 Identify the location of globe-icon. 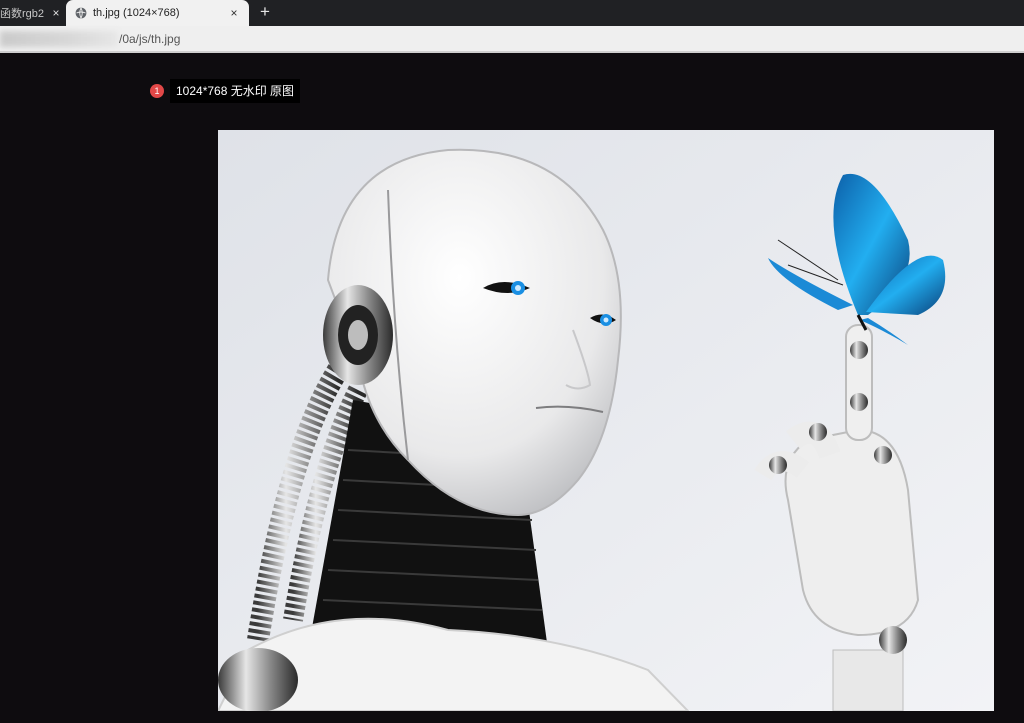
(81, 13).